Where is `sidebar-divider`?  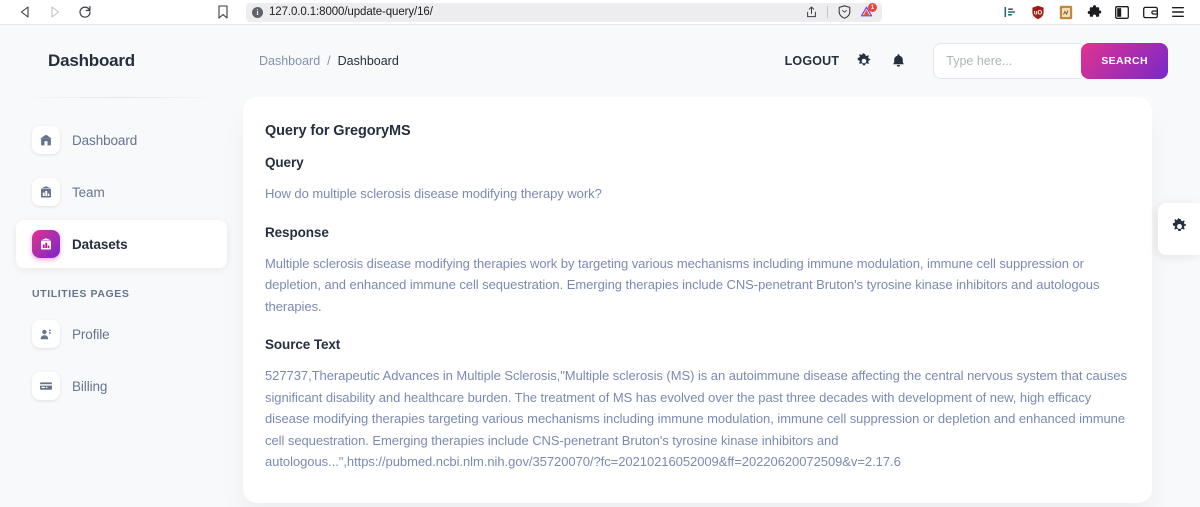 sidebar-divider is located at coordinates (121, 97).